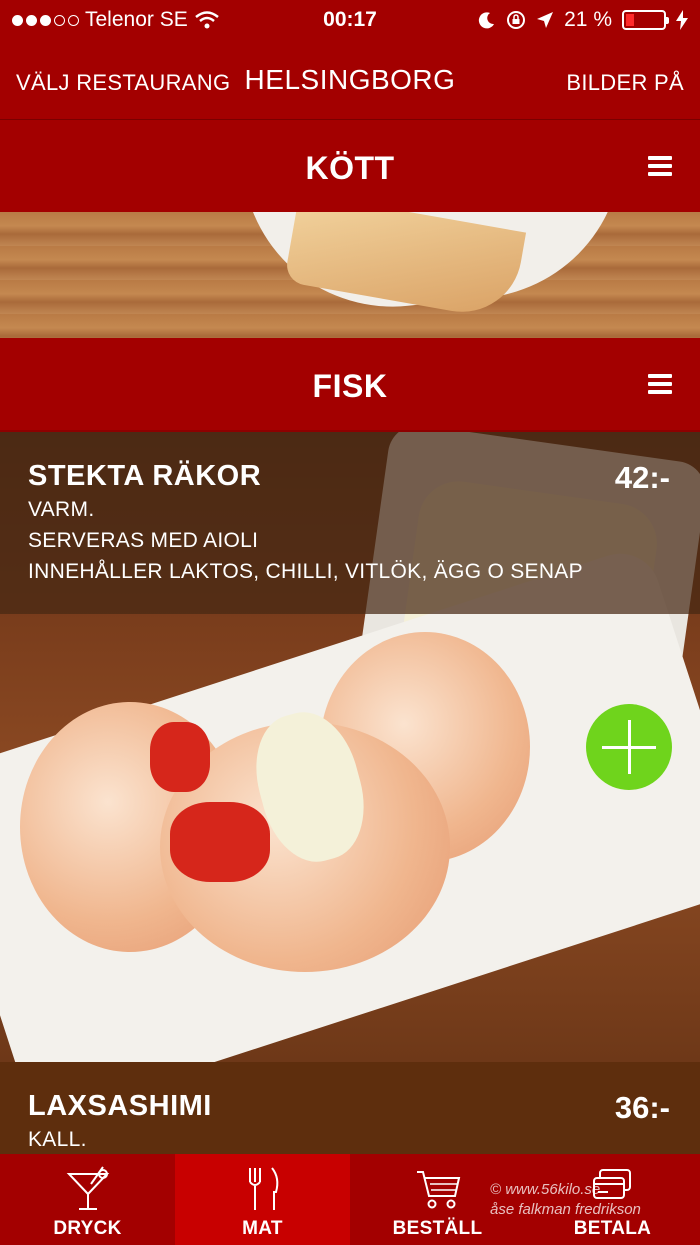 This screenshot has width=700, height=1245. What do you see at coordinates (61, 509) in the screenshot?
I see `description-line: VARM.` at bounding box center [61, 509].